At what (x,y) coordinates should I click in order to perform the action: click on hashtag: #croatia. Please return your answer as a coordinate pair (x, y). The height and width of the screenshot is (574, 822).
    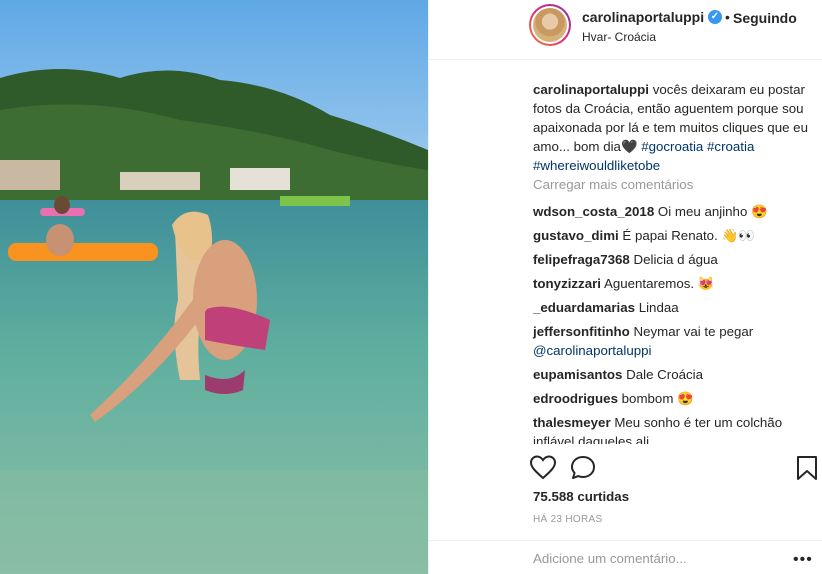
    Looking at the image, I should click on (730, 146).